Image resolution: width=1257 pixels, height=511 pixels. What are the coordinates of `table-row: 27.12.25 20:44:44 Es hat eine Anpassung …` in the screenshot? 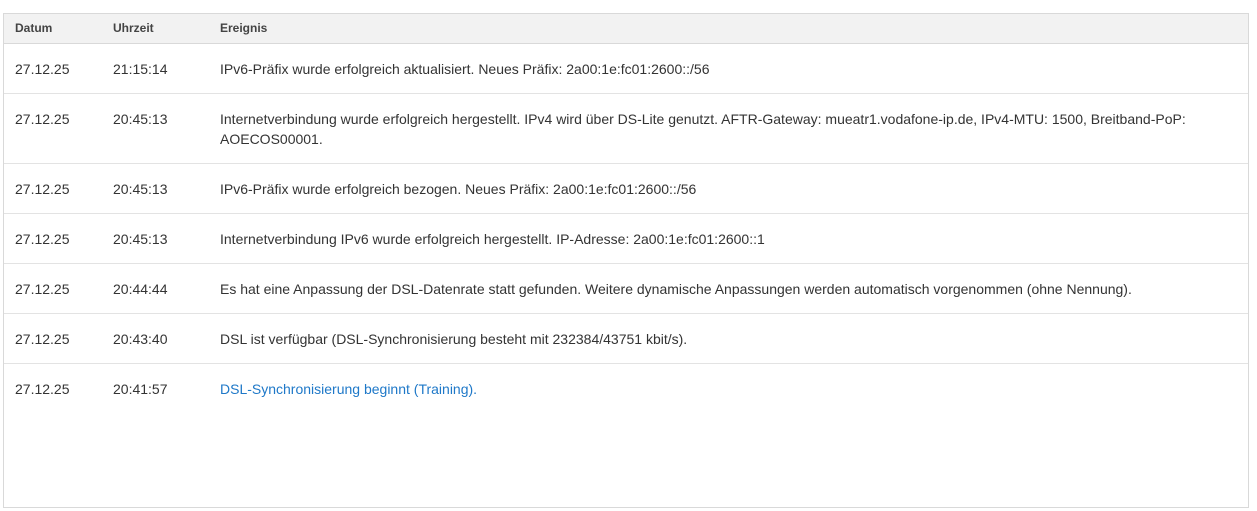 It's located at (626, 288).